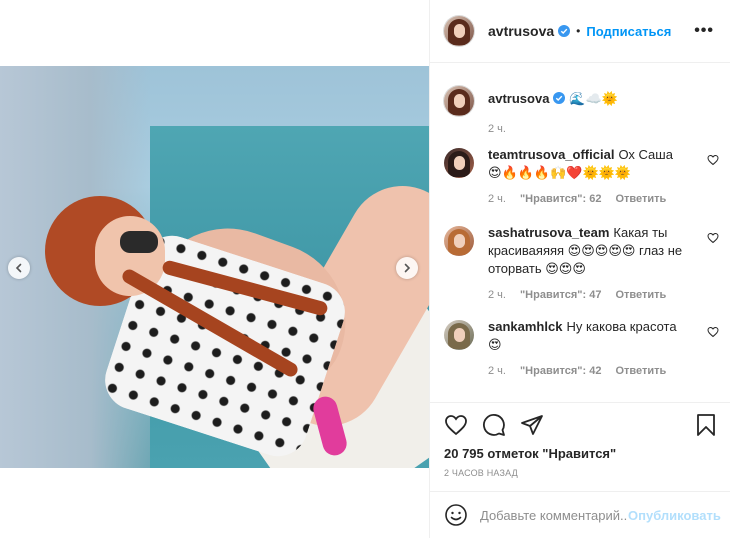 This screenshot has height=538, width=730. Describe the element at coordinates (530, 453) in the screenshot. I see `like-count: 20 795 отметок "Нравится"` at that location.